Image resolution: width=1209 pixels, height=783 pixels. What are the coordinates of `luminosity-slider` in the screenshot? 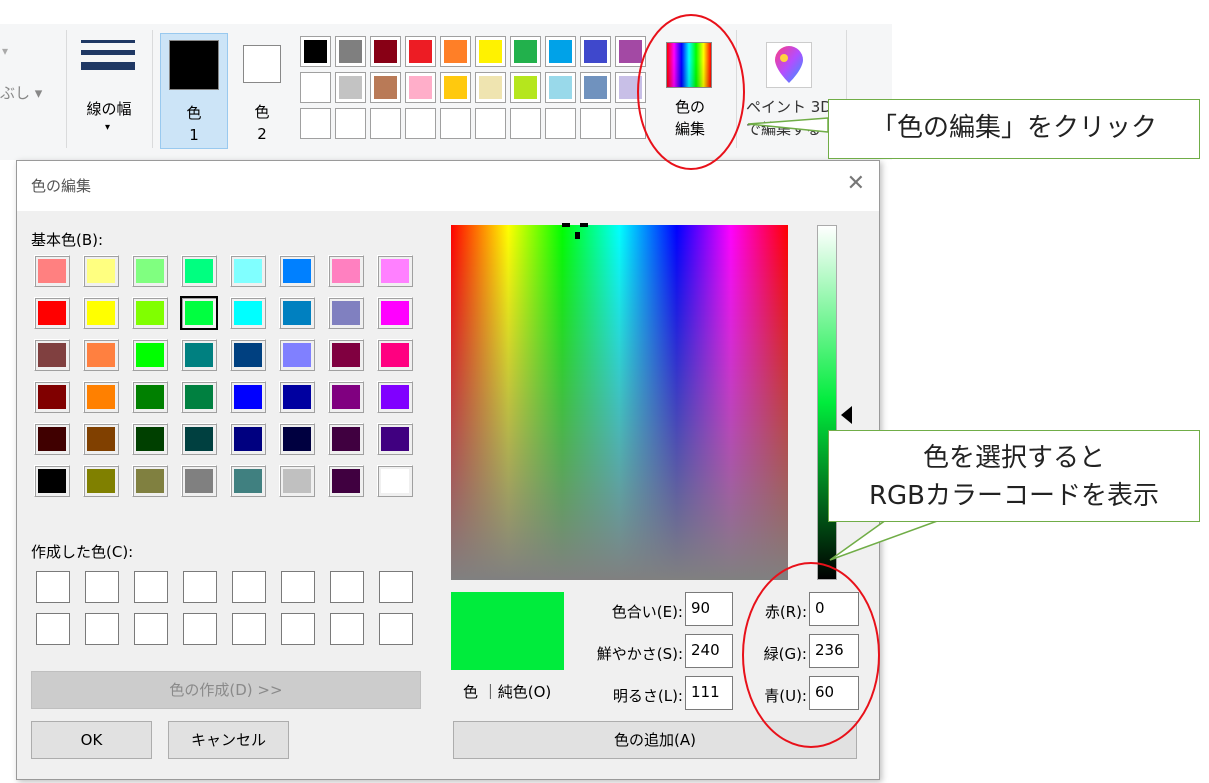 It's located at (827, 402).